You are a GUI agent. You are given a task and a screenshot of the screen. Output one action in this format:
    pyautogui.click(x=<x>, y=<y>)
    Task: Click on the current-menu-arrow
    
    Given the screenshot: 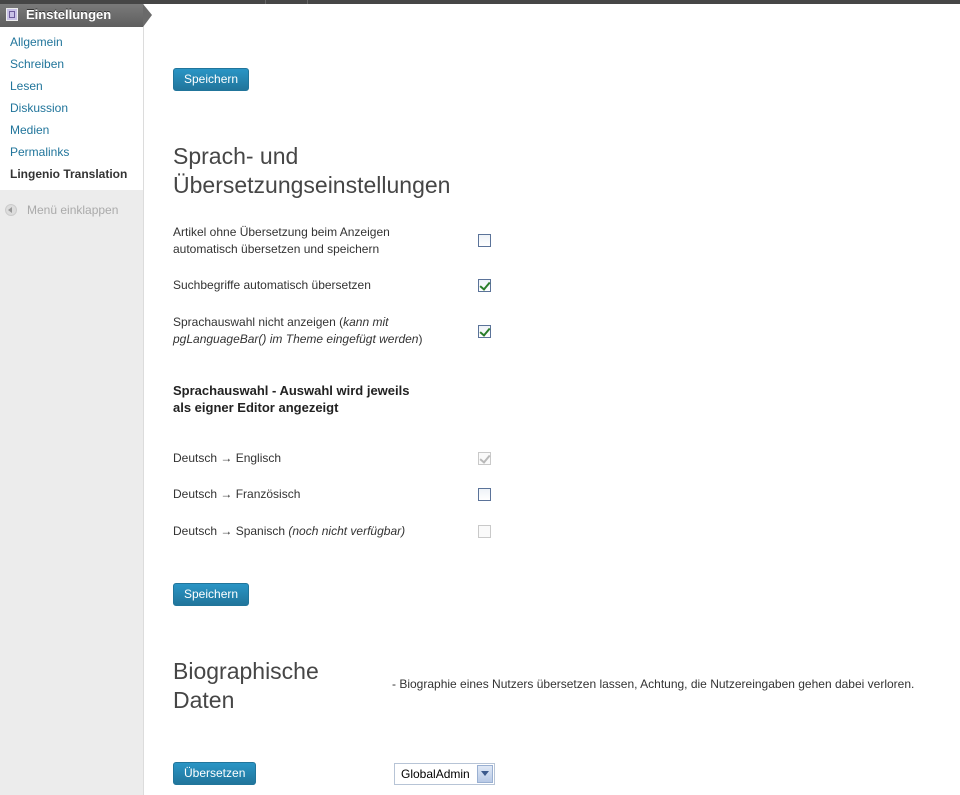 What is the action you would take?
    pyautogui.click(x=147, y=15)
    